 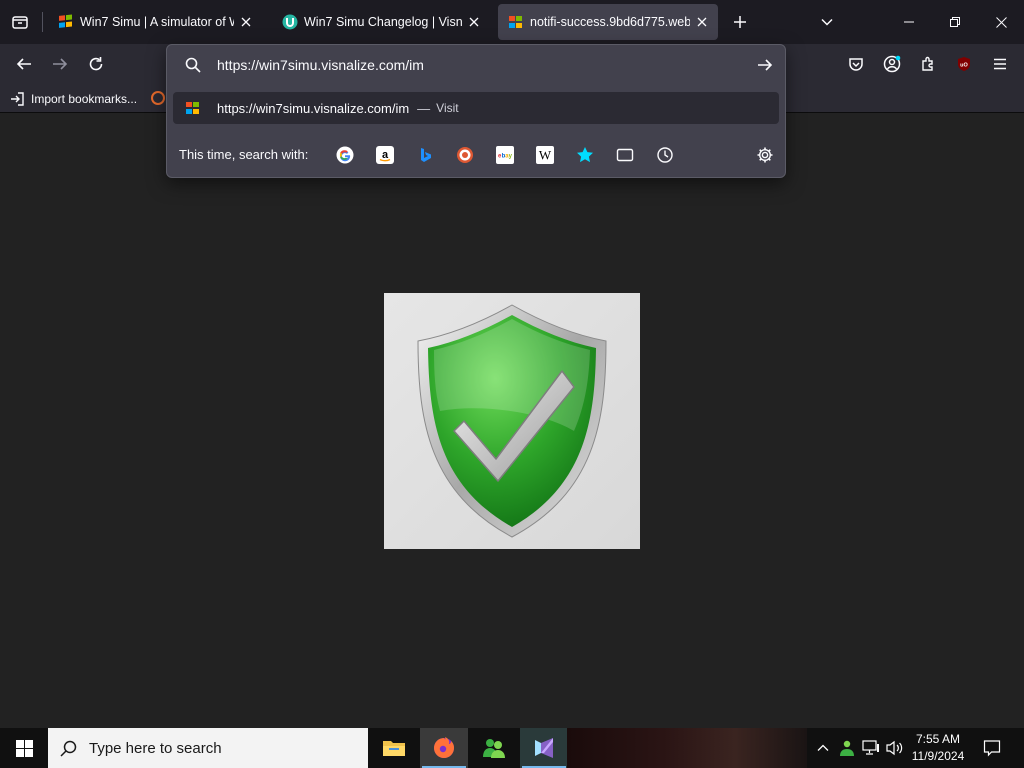 I want to click on account-button, so click(x=892, y=64).